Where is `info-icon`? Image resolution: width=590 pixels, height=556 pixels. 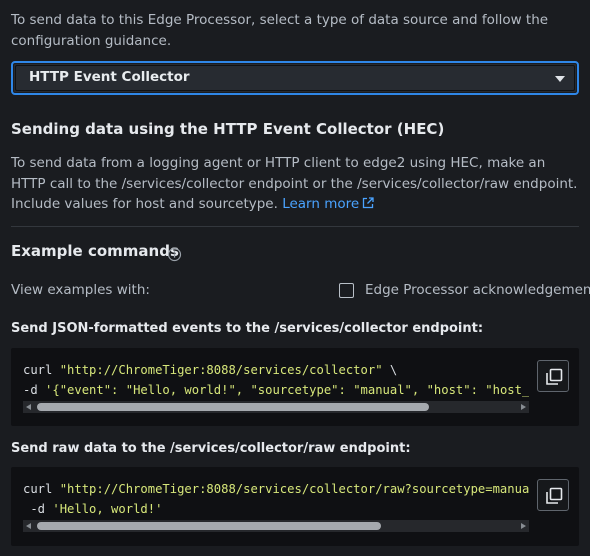
info-icon is located at coordinates (174, 254).